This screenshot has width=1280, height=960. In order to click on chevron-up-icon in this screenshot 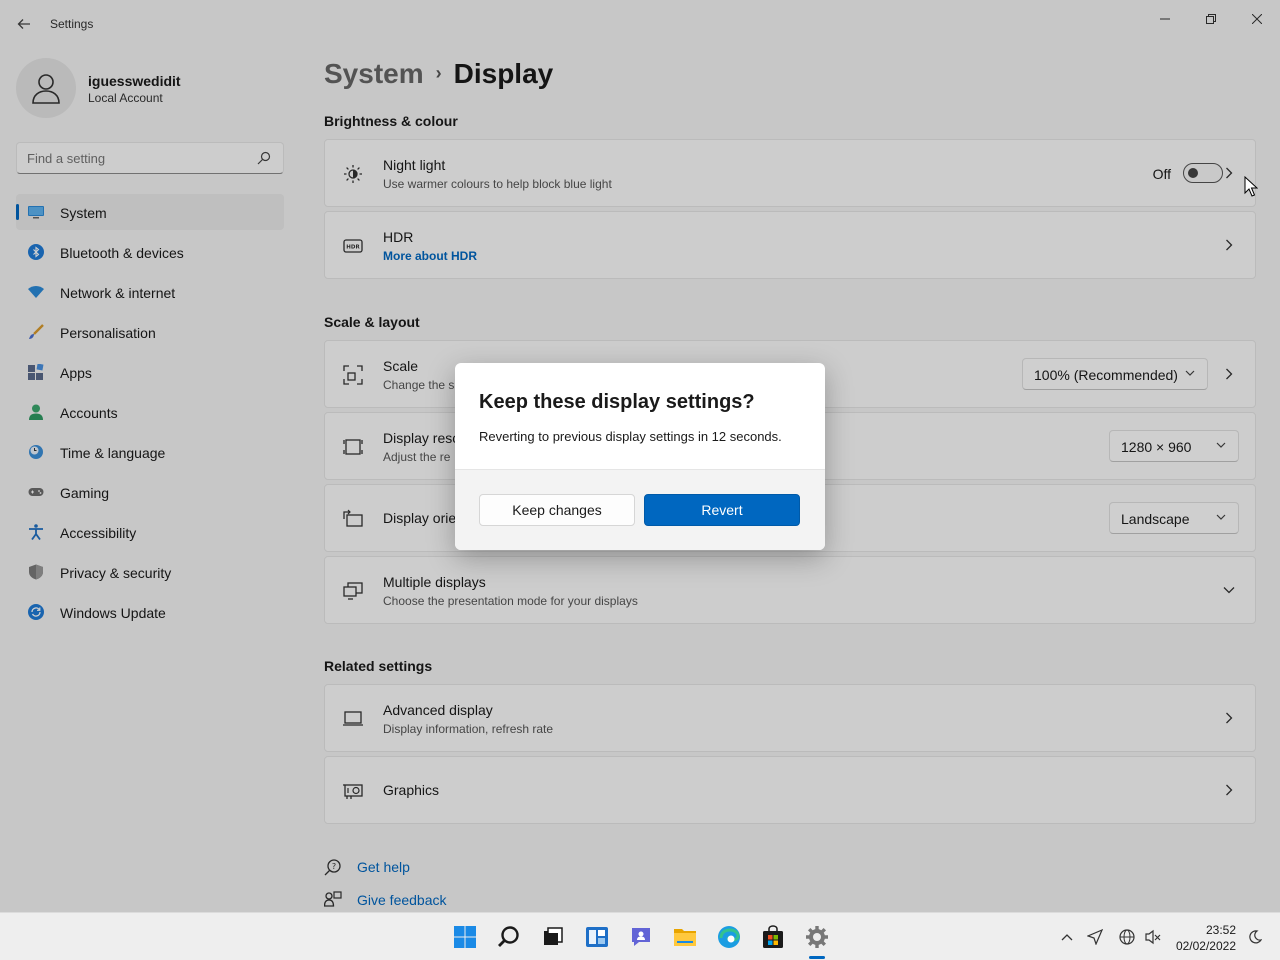, I will do `click(1067, 937)`.